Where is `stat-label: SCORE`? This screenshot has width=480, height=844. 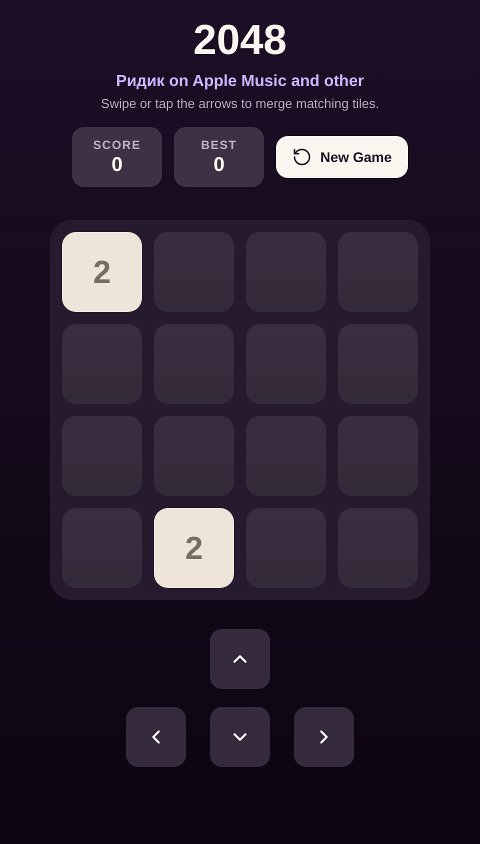
stat-label: SCORE is located at coordinates (117, 145).